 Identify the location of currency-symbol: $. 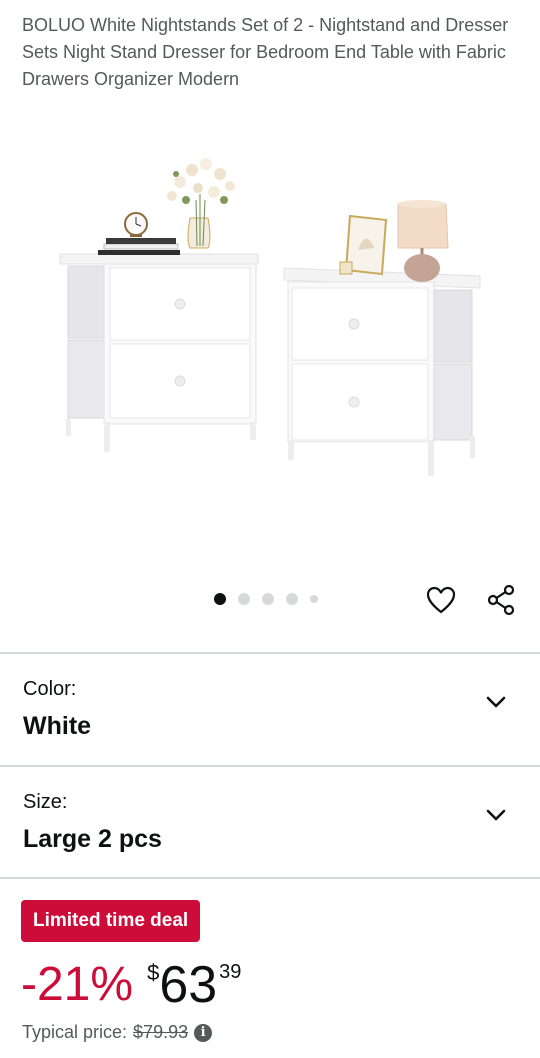
(153, 972).